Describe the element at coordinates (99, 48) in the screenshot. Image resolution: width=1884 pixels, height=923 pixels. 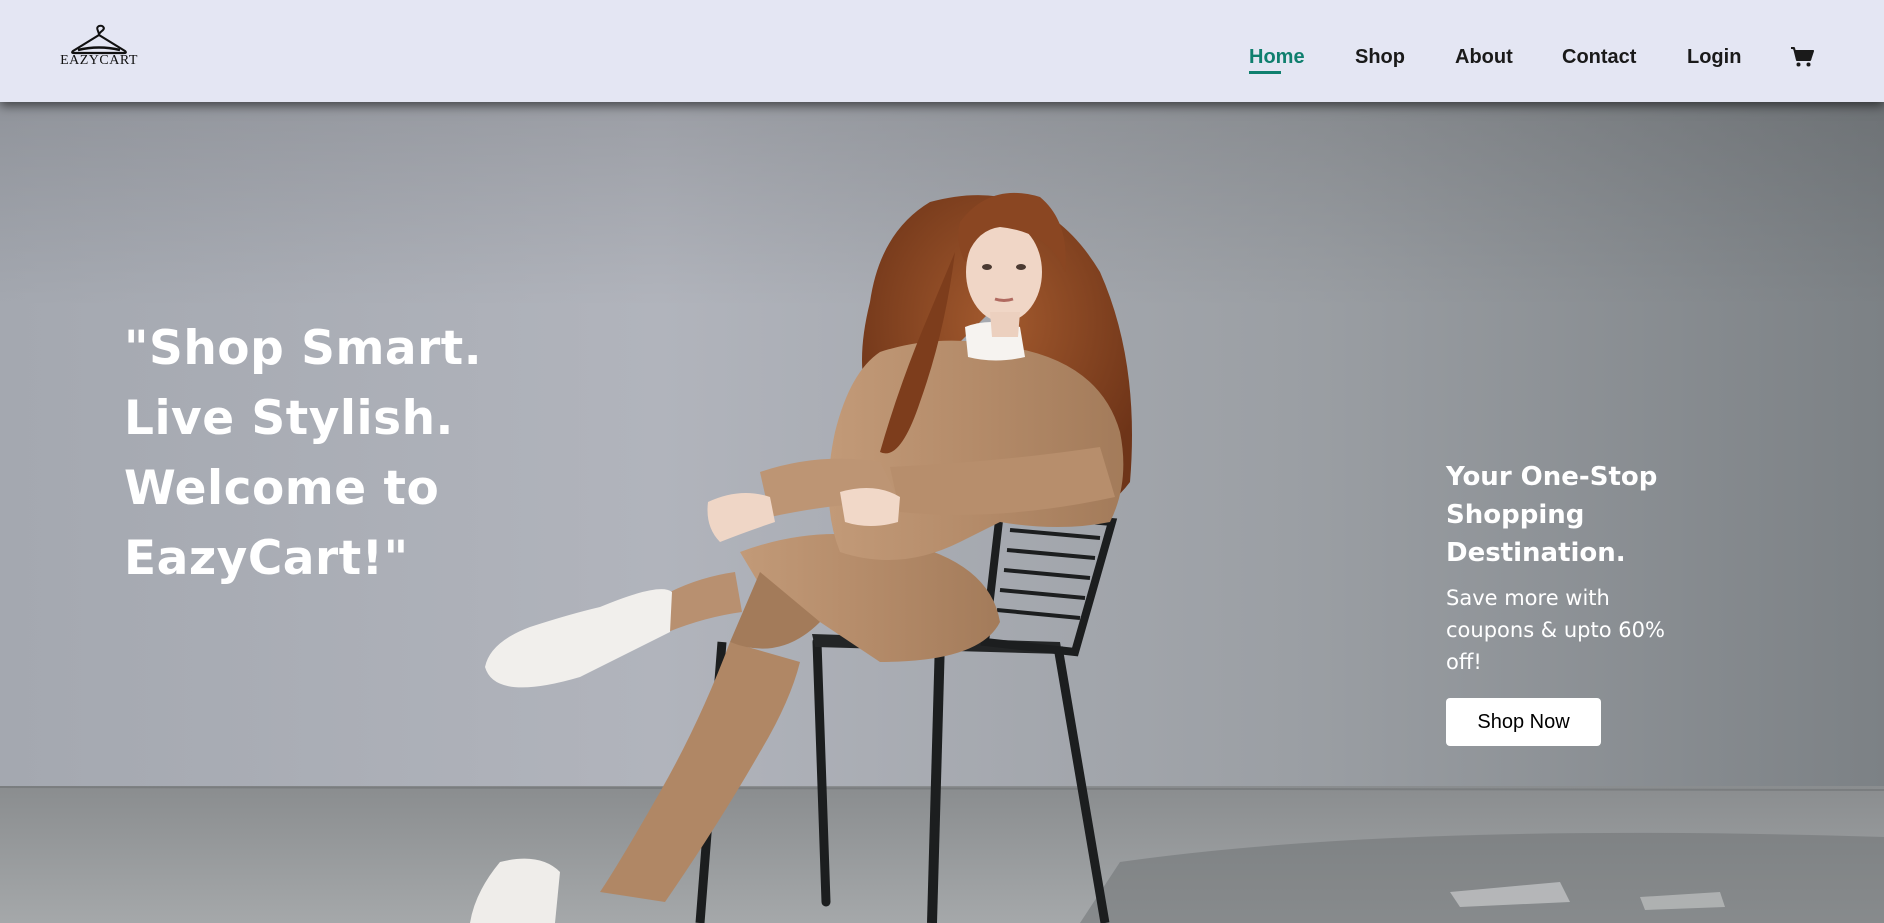
I see `logo: EAZYCART` at that location.